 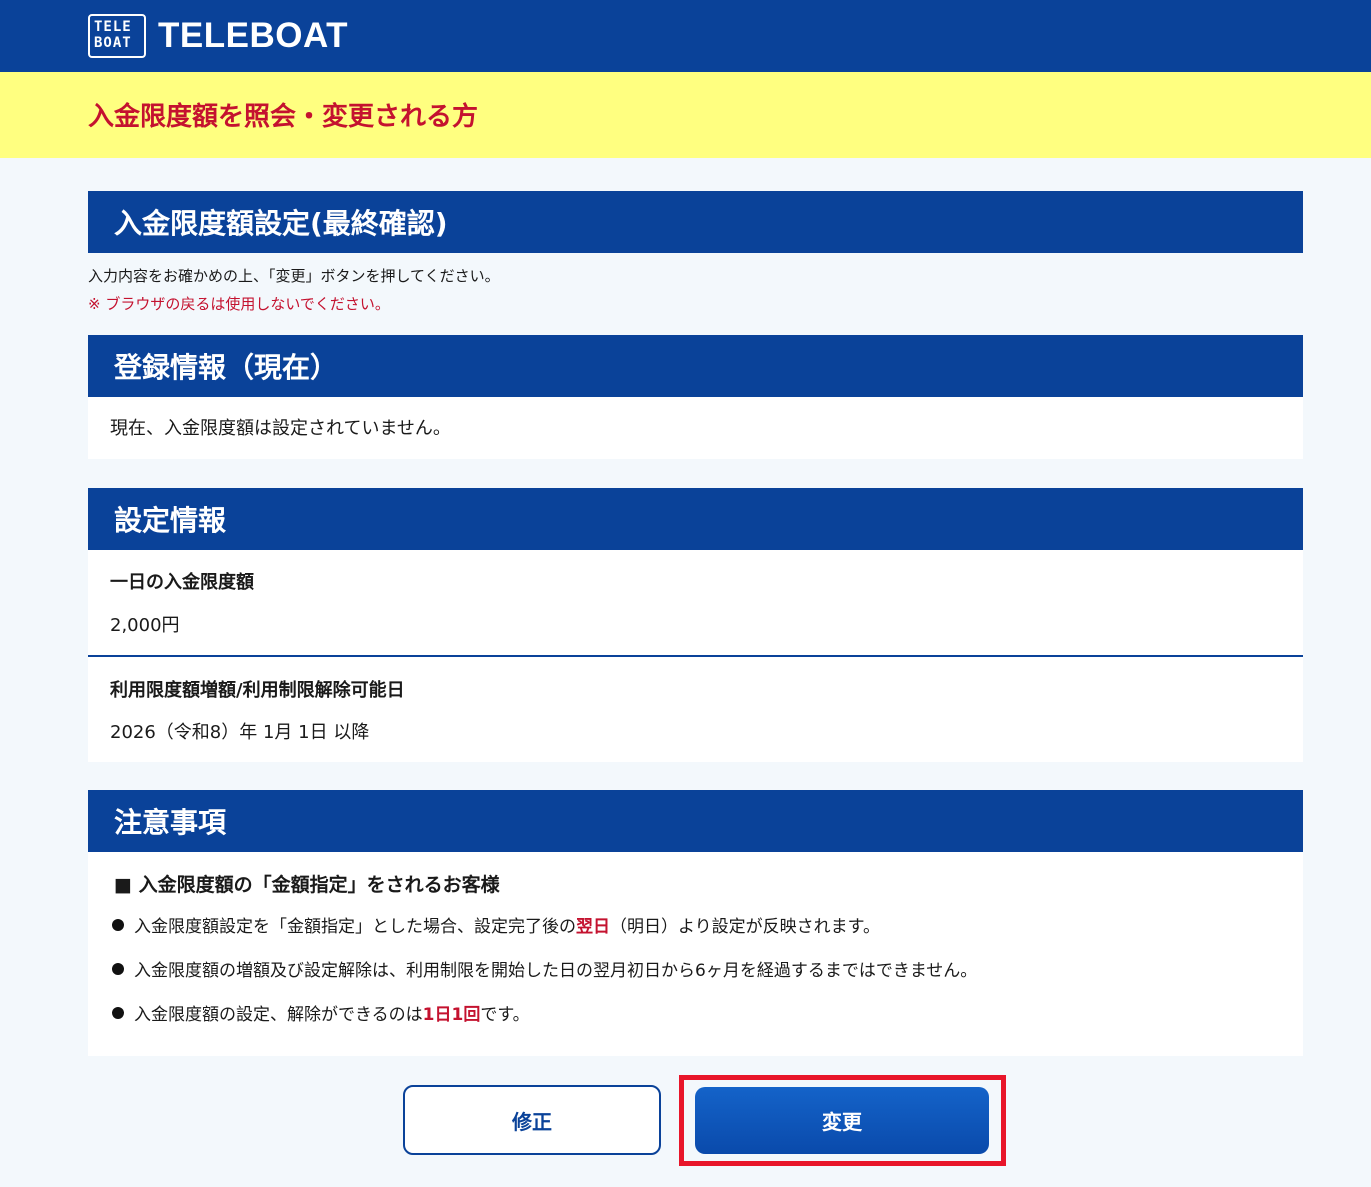 I want to click on daily-limit-label: 一日の入金限度額, so click(x=182, y=582).